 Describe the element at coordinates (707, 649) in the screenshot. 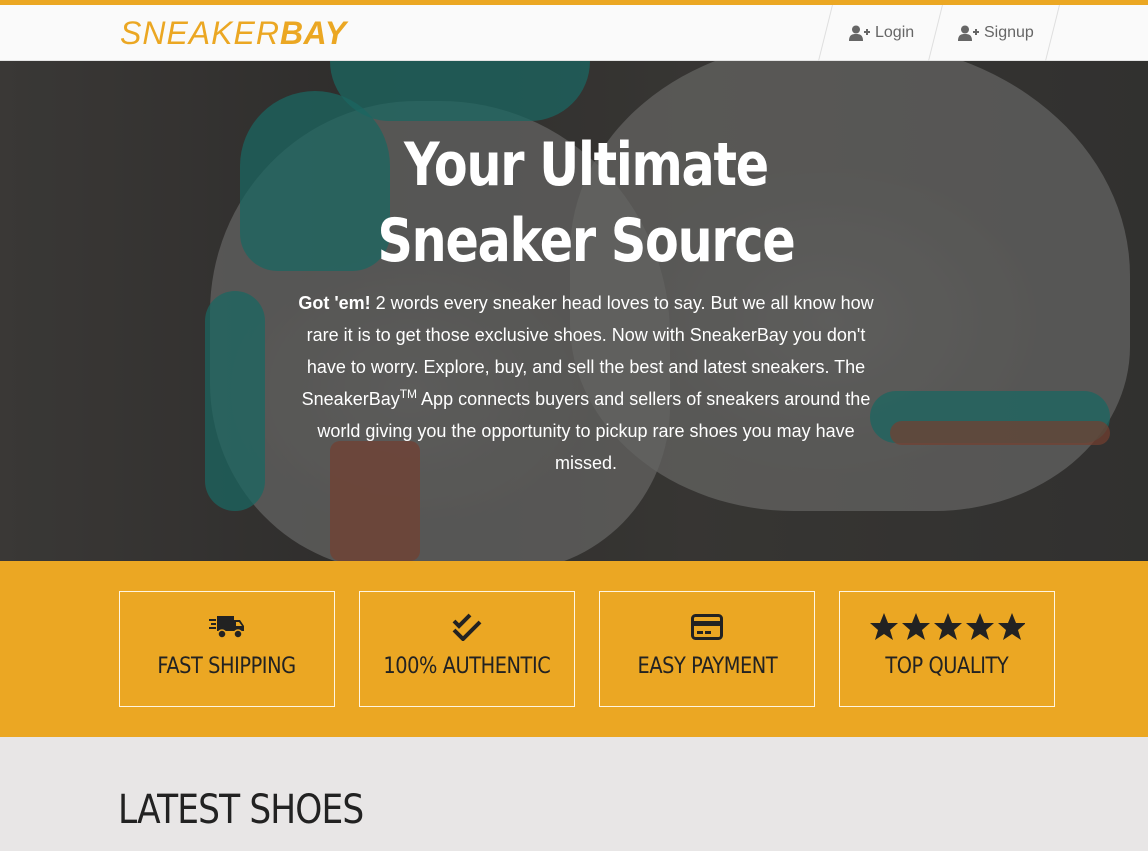

I see `feature-easy-payment: EASY PAYMENT` at that location.